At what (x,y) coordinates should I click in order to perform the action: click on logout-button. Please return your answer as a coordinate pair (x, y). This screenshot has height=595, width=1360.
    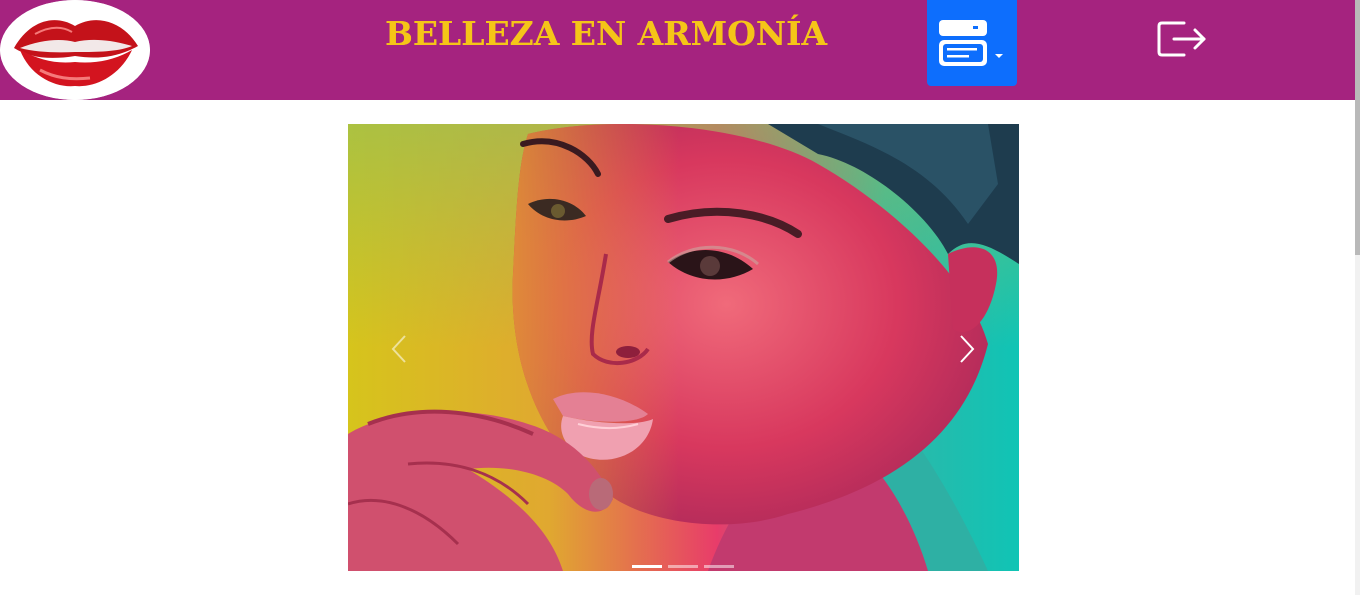
    Looking at the image, I should click on (1183, 39).